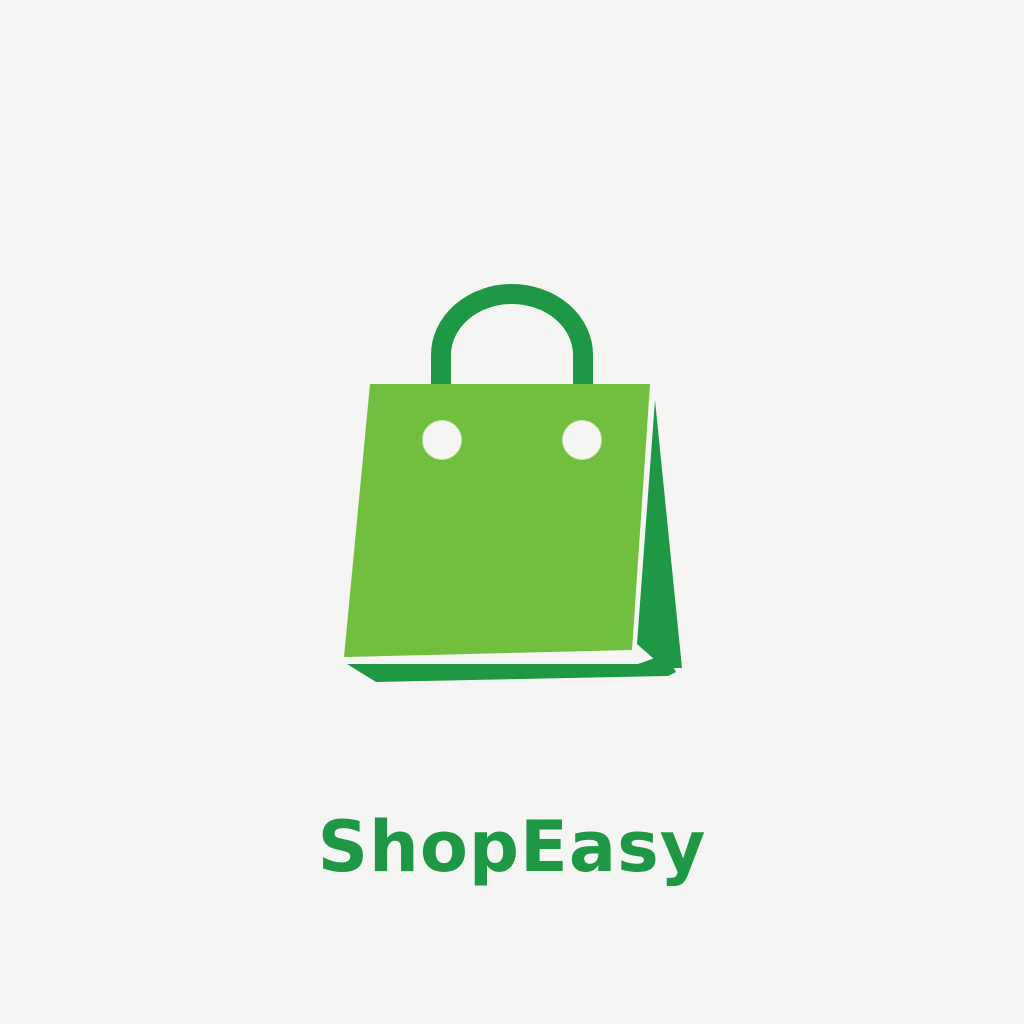 This screenshot has height=1024, width=1024. Describe the element at coordinates (511, 668) in the screenshot. I see `bag-bottom-fold` at that location.